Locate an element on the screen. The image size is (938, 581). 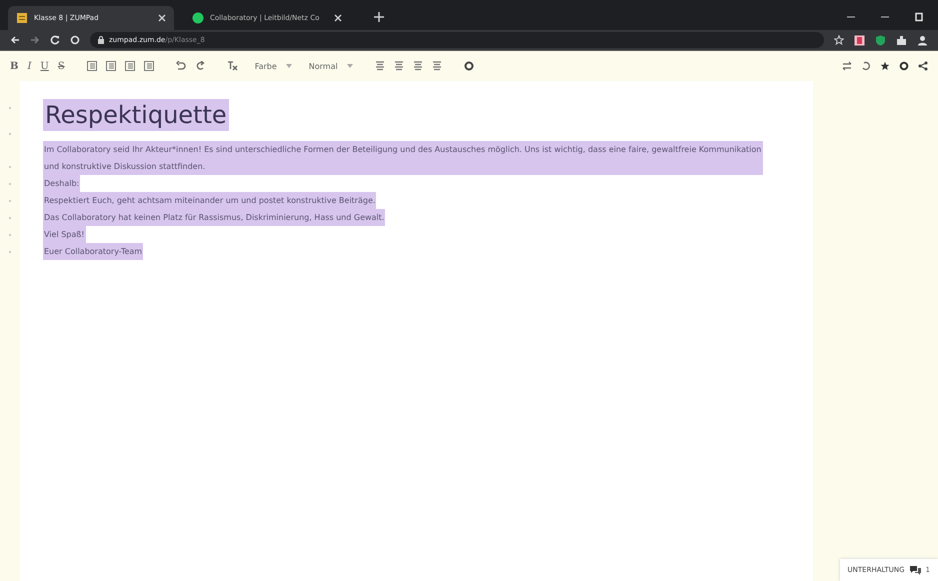
color-dropdown: Farbe is located at coordinates (265, 66).